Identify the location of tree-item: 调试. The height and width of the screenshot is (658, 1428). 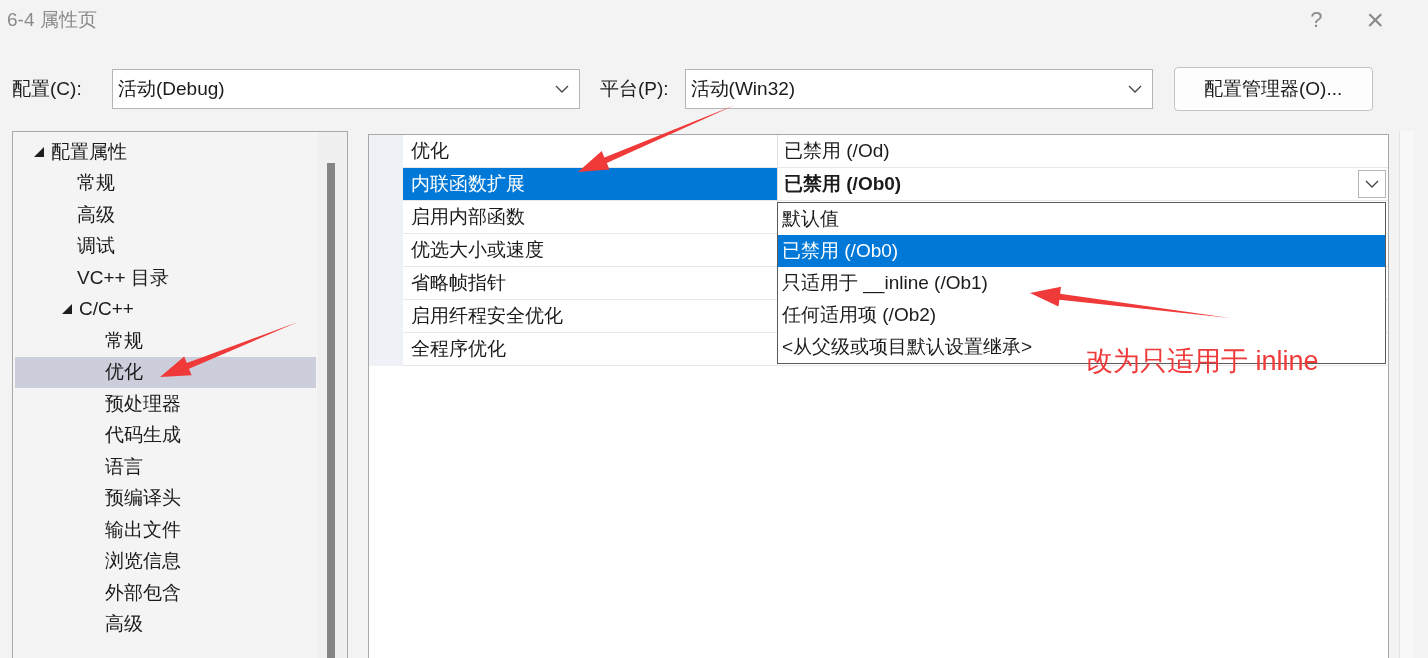
(165, 246).